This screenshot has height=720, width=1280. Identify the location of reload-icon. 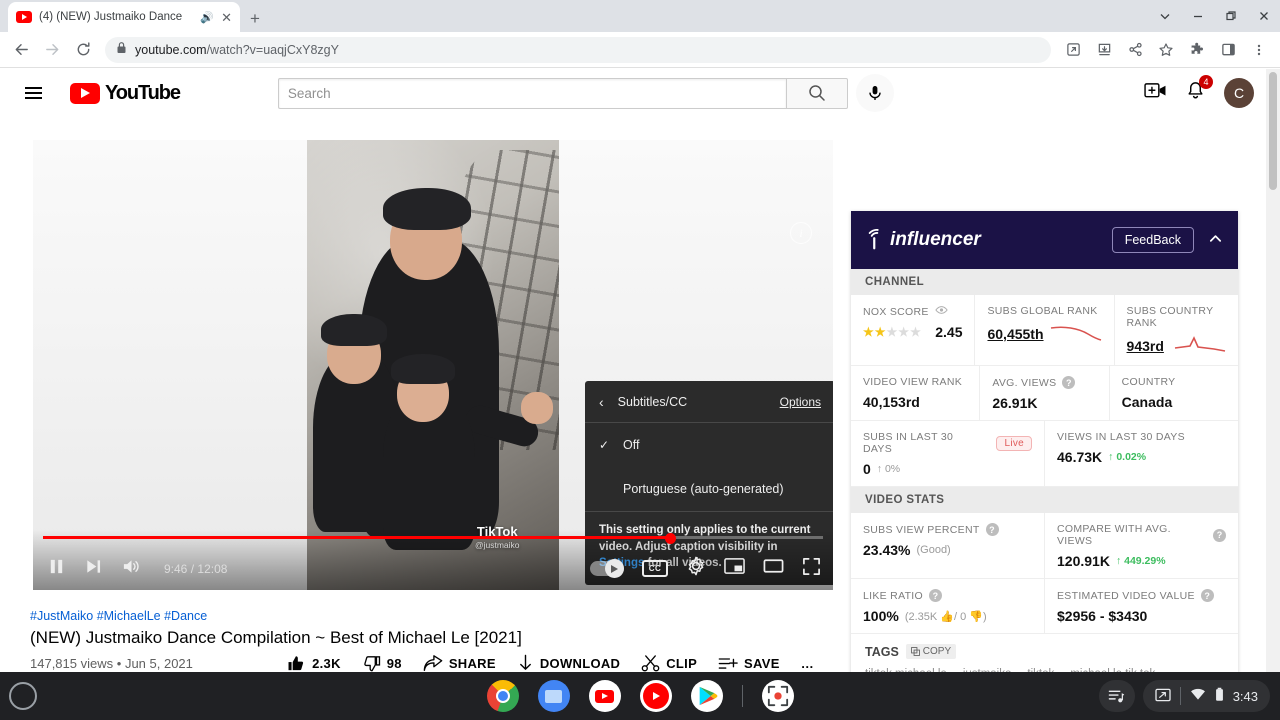
(83, 50).